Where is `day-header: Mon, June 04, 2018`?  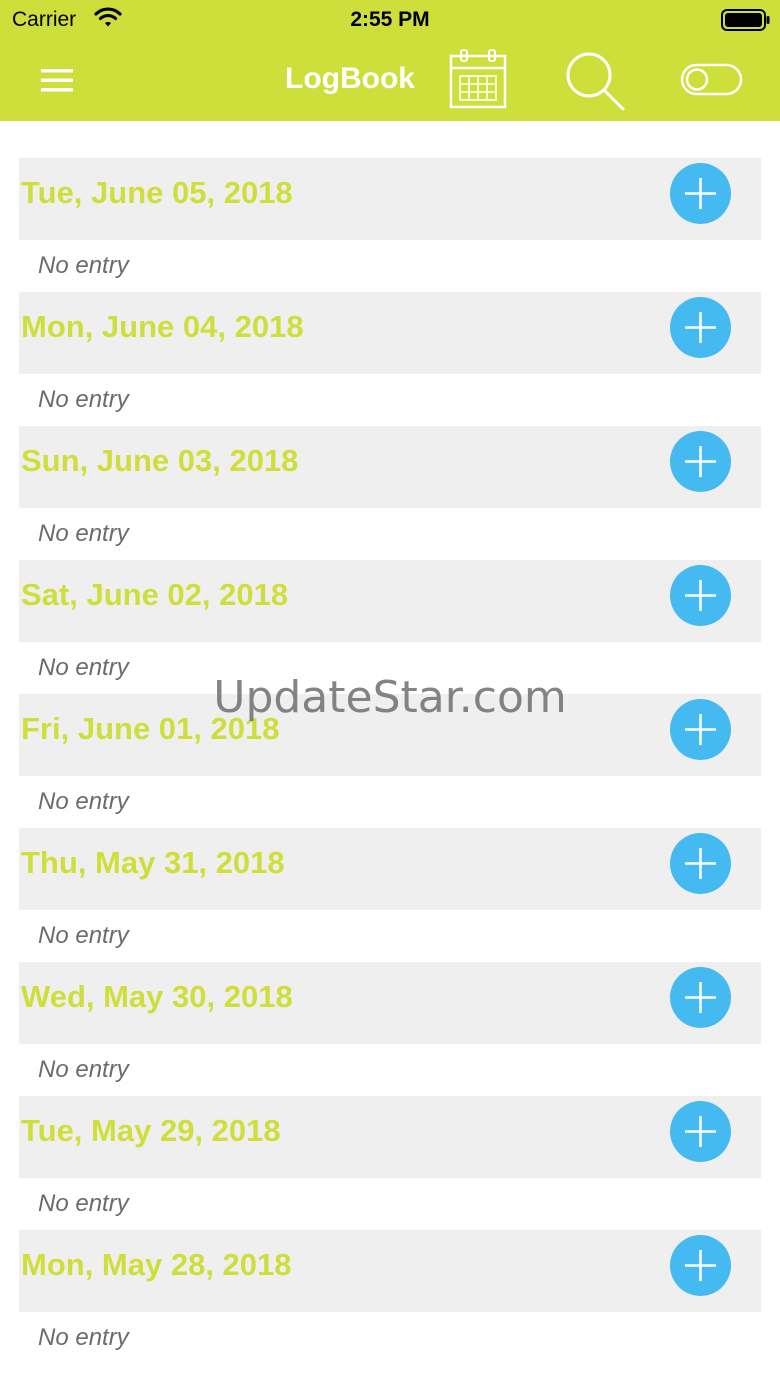
day-header: Mon, June 04, 2018 is located at coordinates (390, 333).